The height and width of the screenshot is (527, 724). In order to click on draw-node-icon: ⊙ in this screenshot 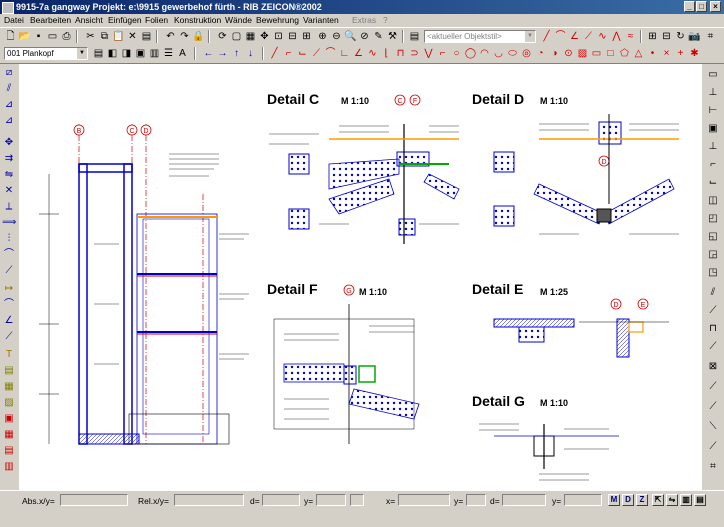, I will do `click(568, 53)`.